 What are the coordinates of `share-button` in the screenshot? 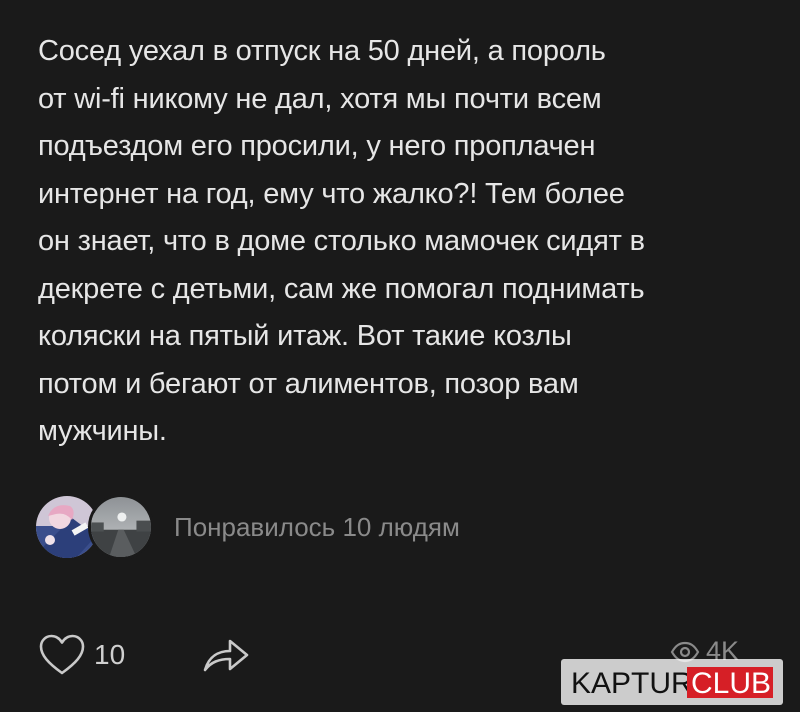 It's located at (226, 655).